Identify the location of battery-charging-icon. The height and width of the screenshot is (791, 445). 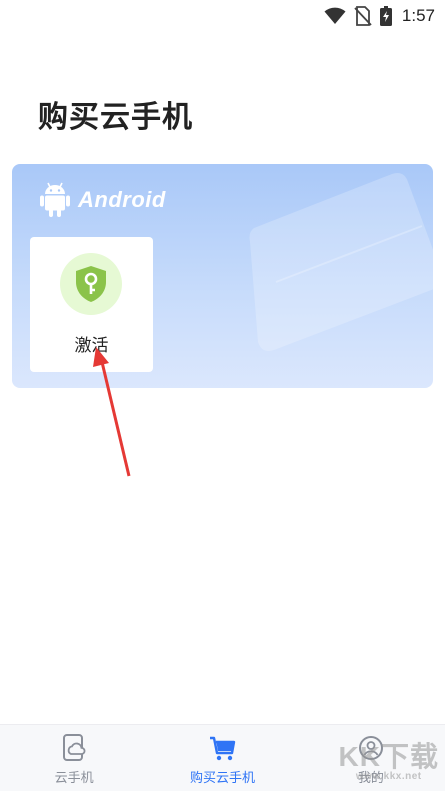
(385, 16).